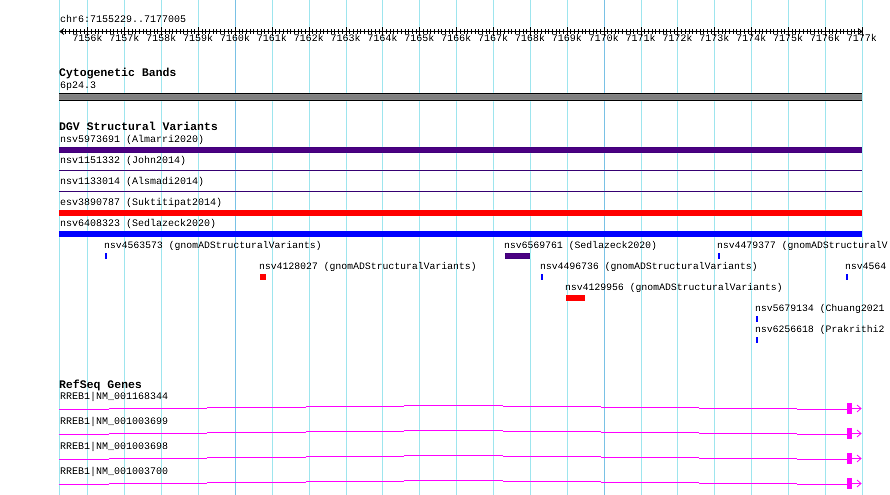 This screenshot has height=495, width=890. Describe the element at coordinates (123, 161) in the screenshot. I see `variant-label: nsv1151332 (John2014)` at that location.